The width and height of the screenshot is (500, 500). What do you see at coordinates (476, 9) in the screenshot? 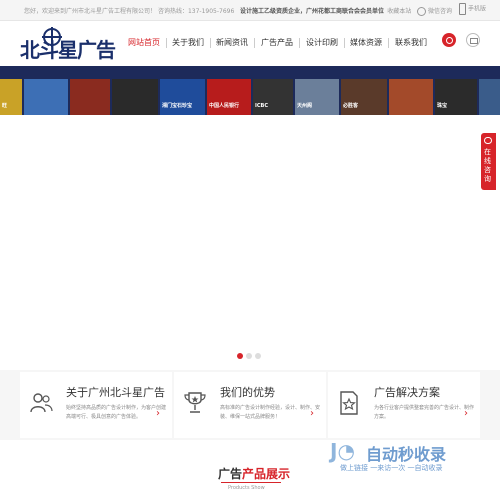
I see `mobile-label: 手机版` at bounding box center [476, 9].